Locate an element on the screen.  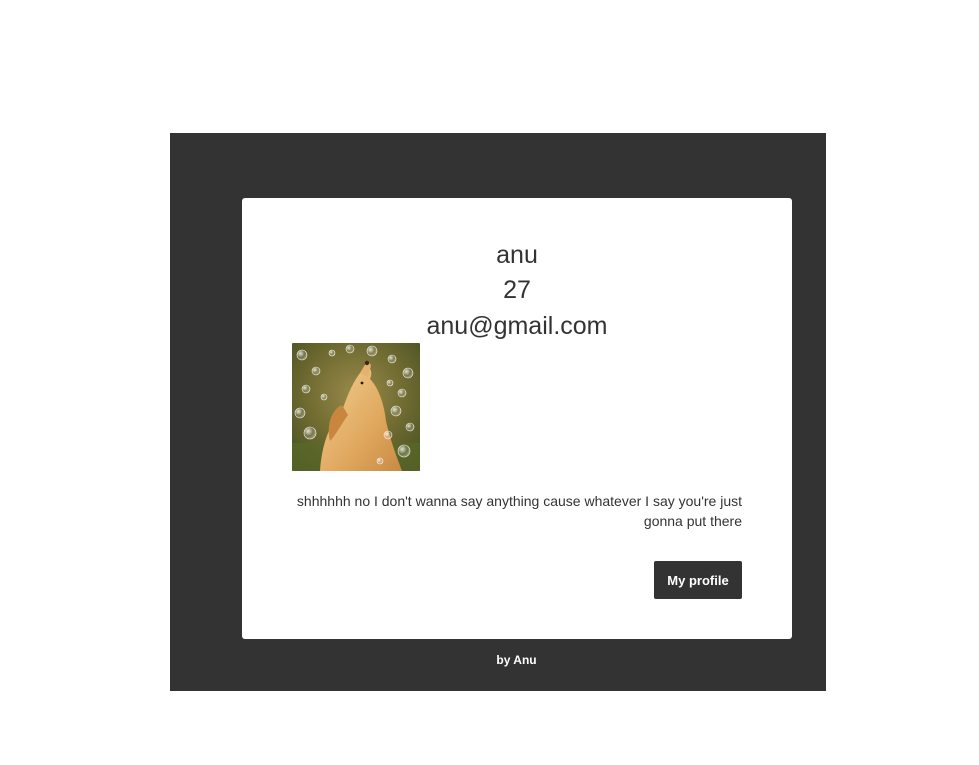
profile-email: anu@gmail.com is located at coordinates (517, 326).